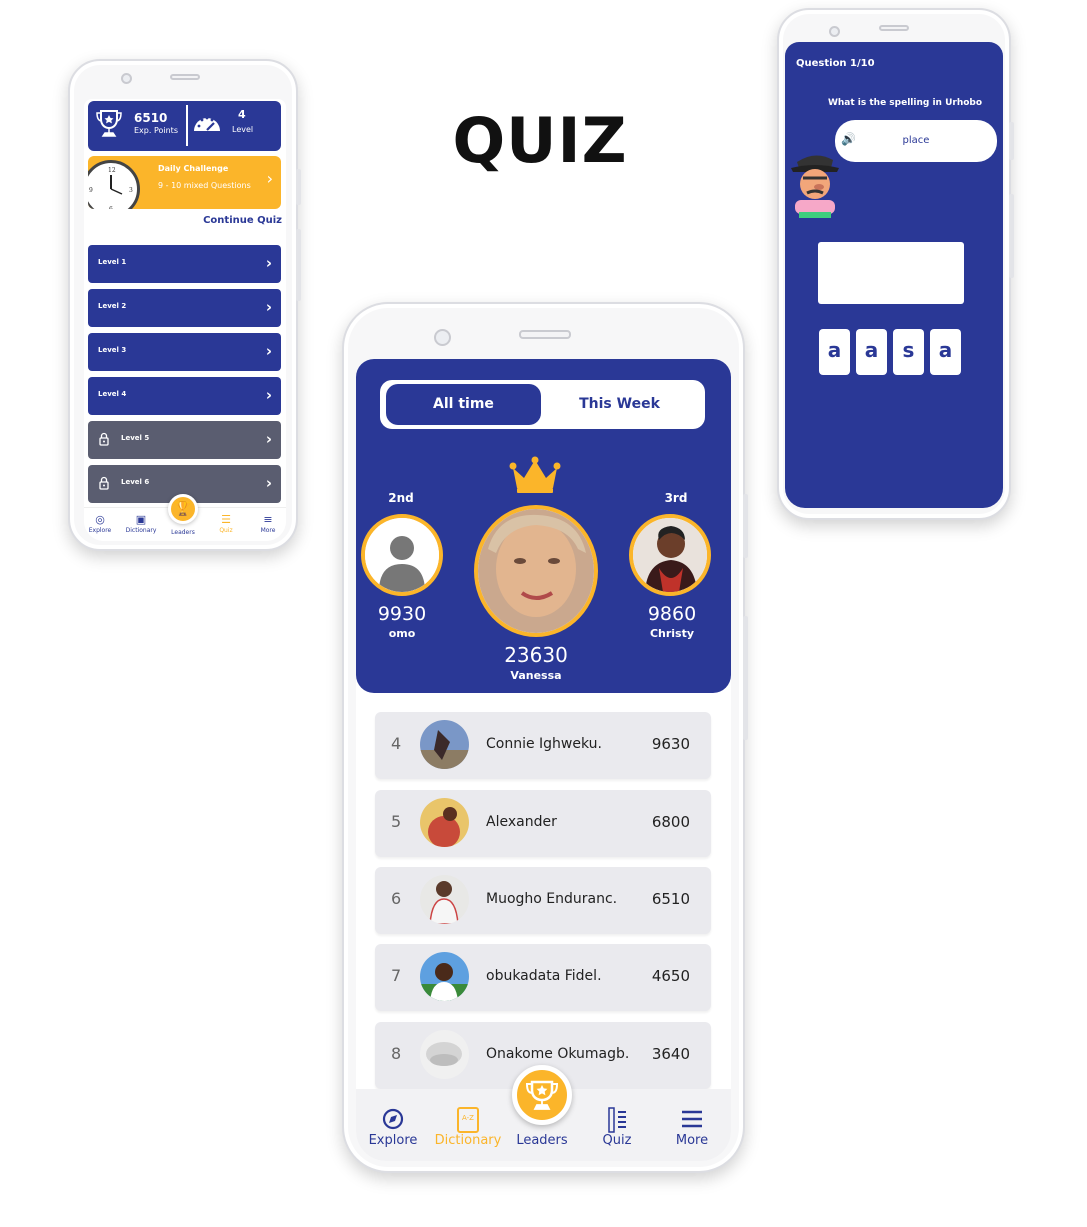 Image resolution: width=1087 pixels, height=1227 pixels. Describe the element at coordinates (543, 745) in the screenshot. I see `leaderboard-row: 4 Connie Ighweku. 9630` at that location.